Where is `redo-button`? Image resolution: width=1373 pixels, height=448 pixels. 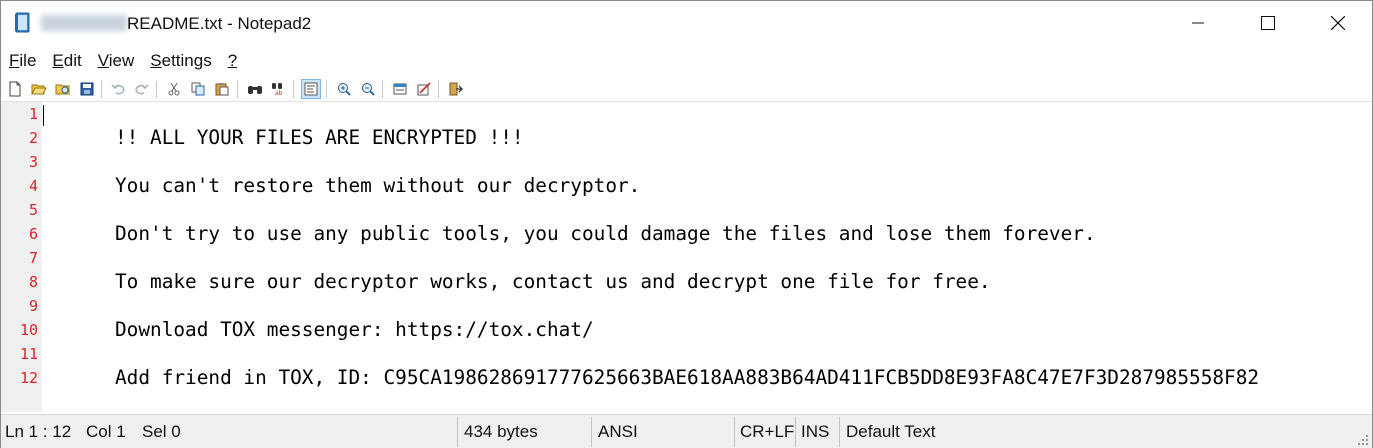
redo-button is located at coordinates (142, 89).